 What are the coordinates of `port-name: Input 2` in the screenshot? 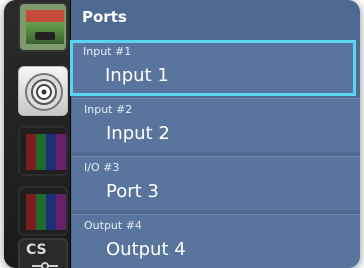 It's located at (138, 133).